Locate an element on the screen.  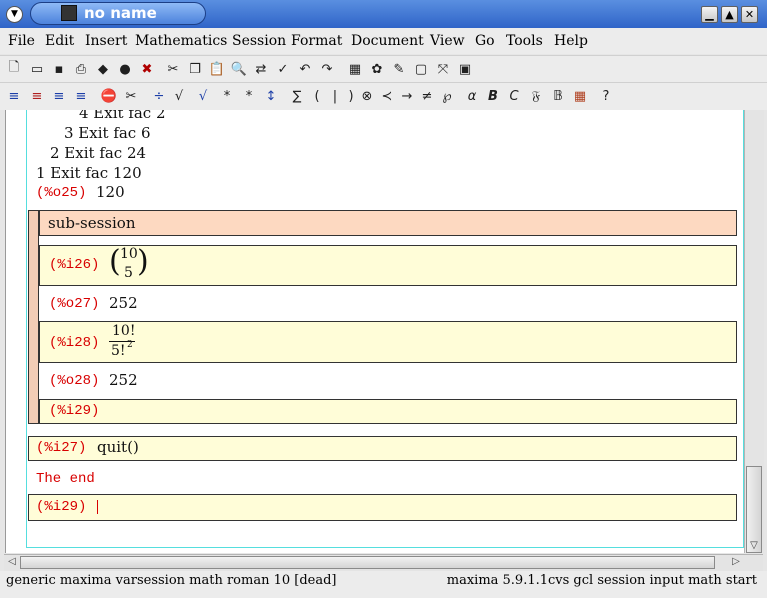
arrow-icon: → is located at coordinates (407, 96).